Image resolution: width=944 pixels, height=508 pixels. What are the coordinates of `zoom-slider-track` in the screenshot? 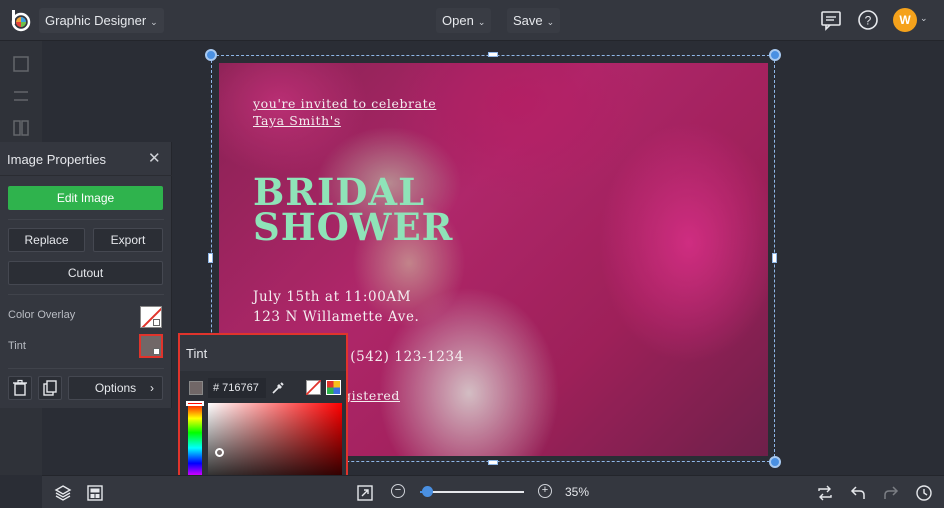 It's located at (472, 492).